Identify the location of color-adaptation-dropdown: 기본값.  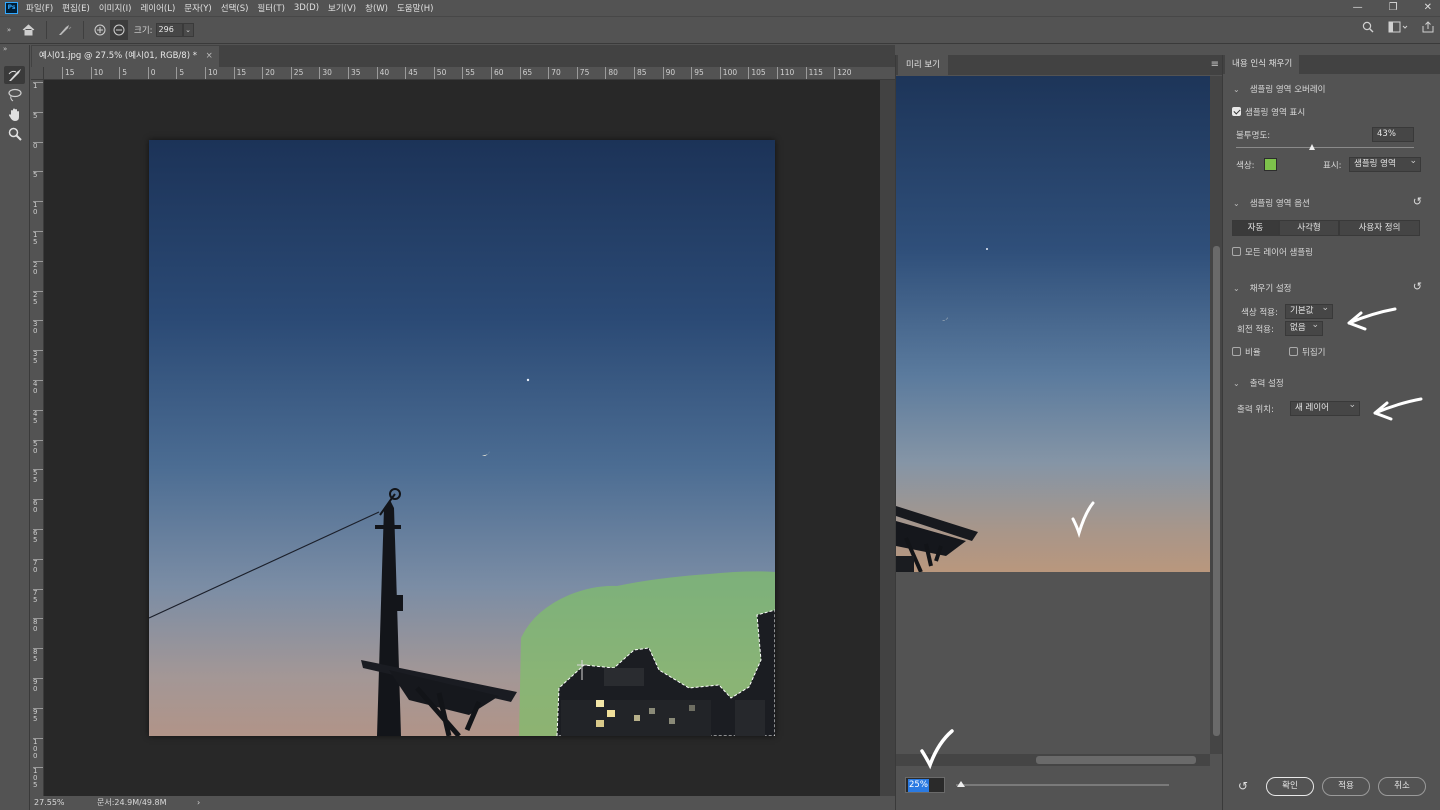
(1309, 310).